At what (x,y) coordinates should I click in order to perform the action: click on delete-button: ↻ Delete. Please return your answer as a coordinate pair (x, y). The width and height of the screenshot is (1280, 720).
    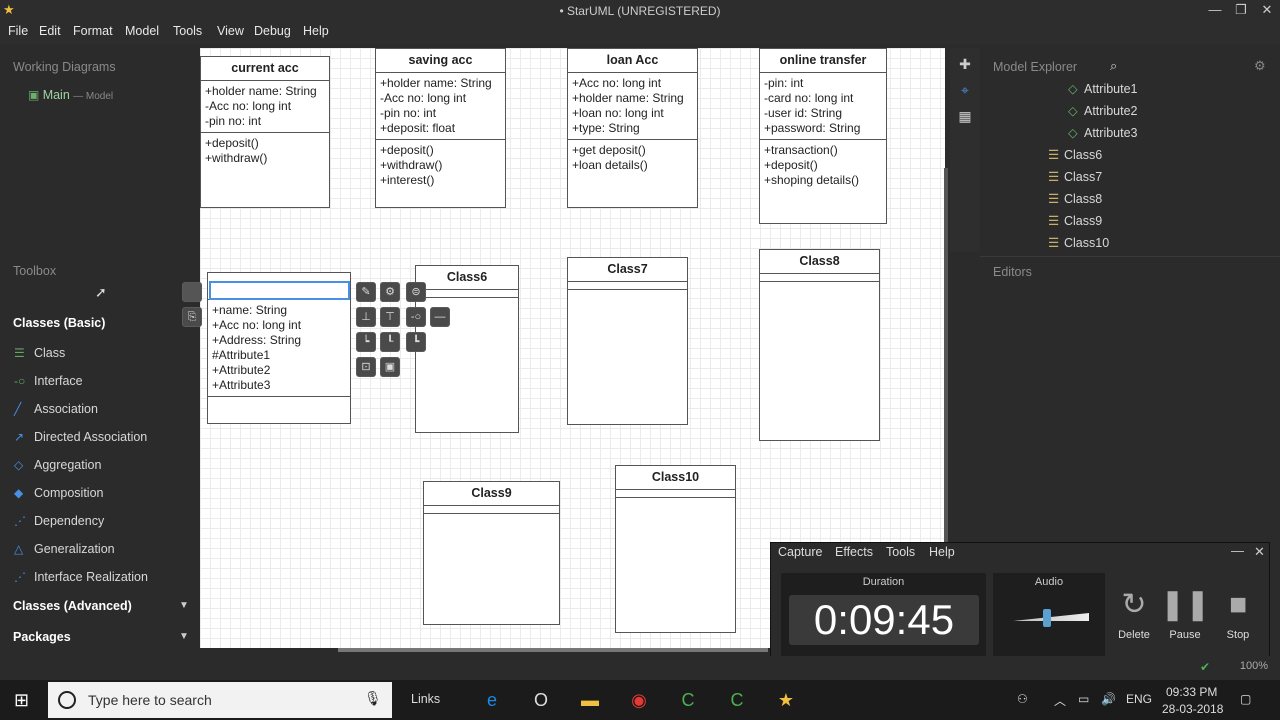
    Looking at the image, I should click on (1134, 612).